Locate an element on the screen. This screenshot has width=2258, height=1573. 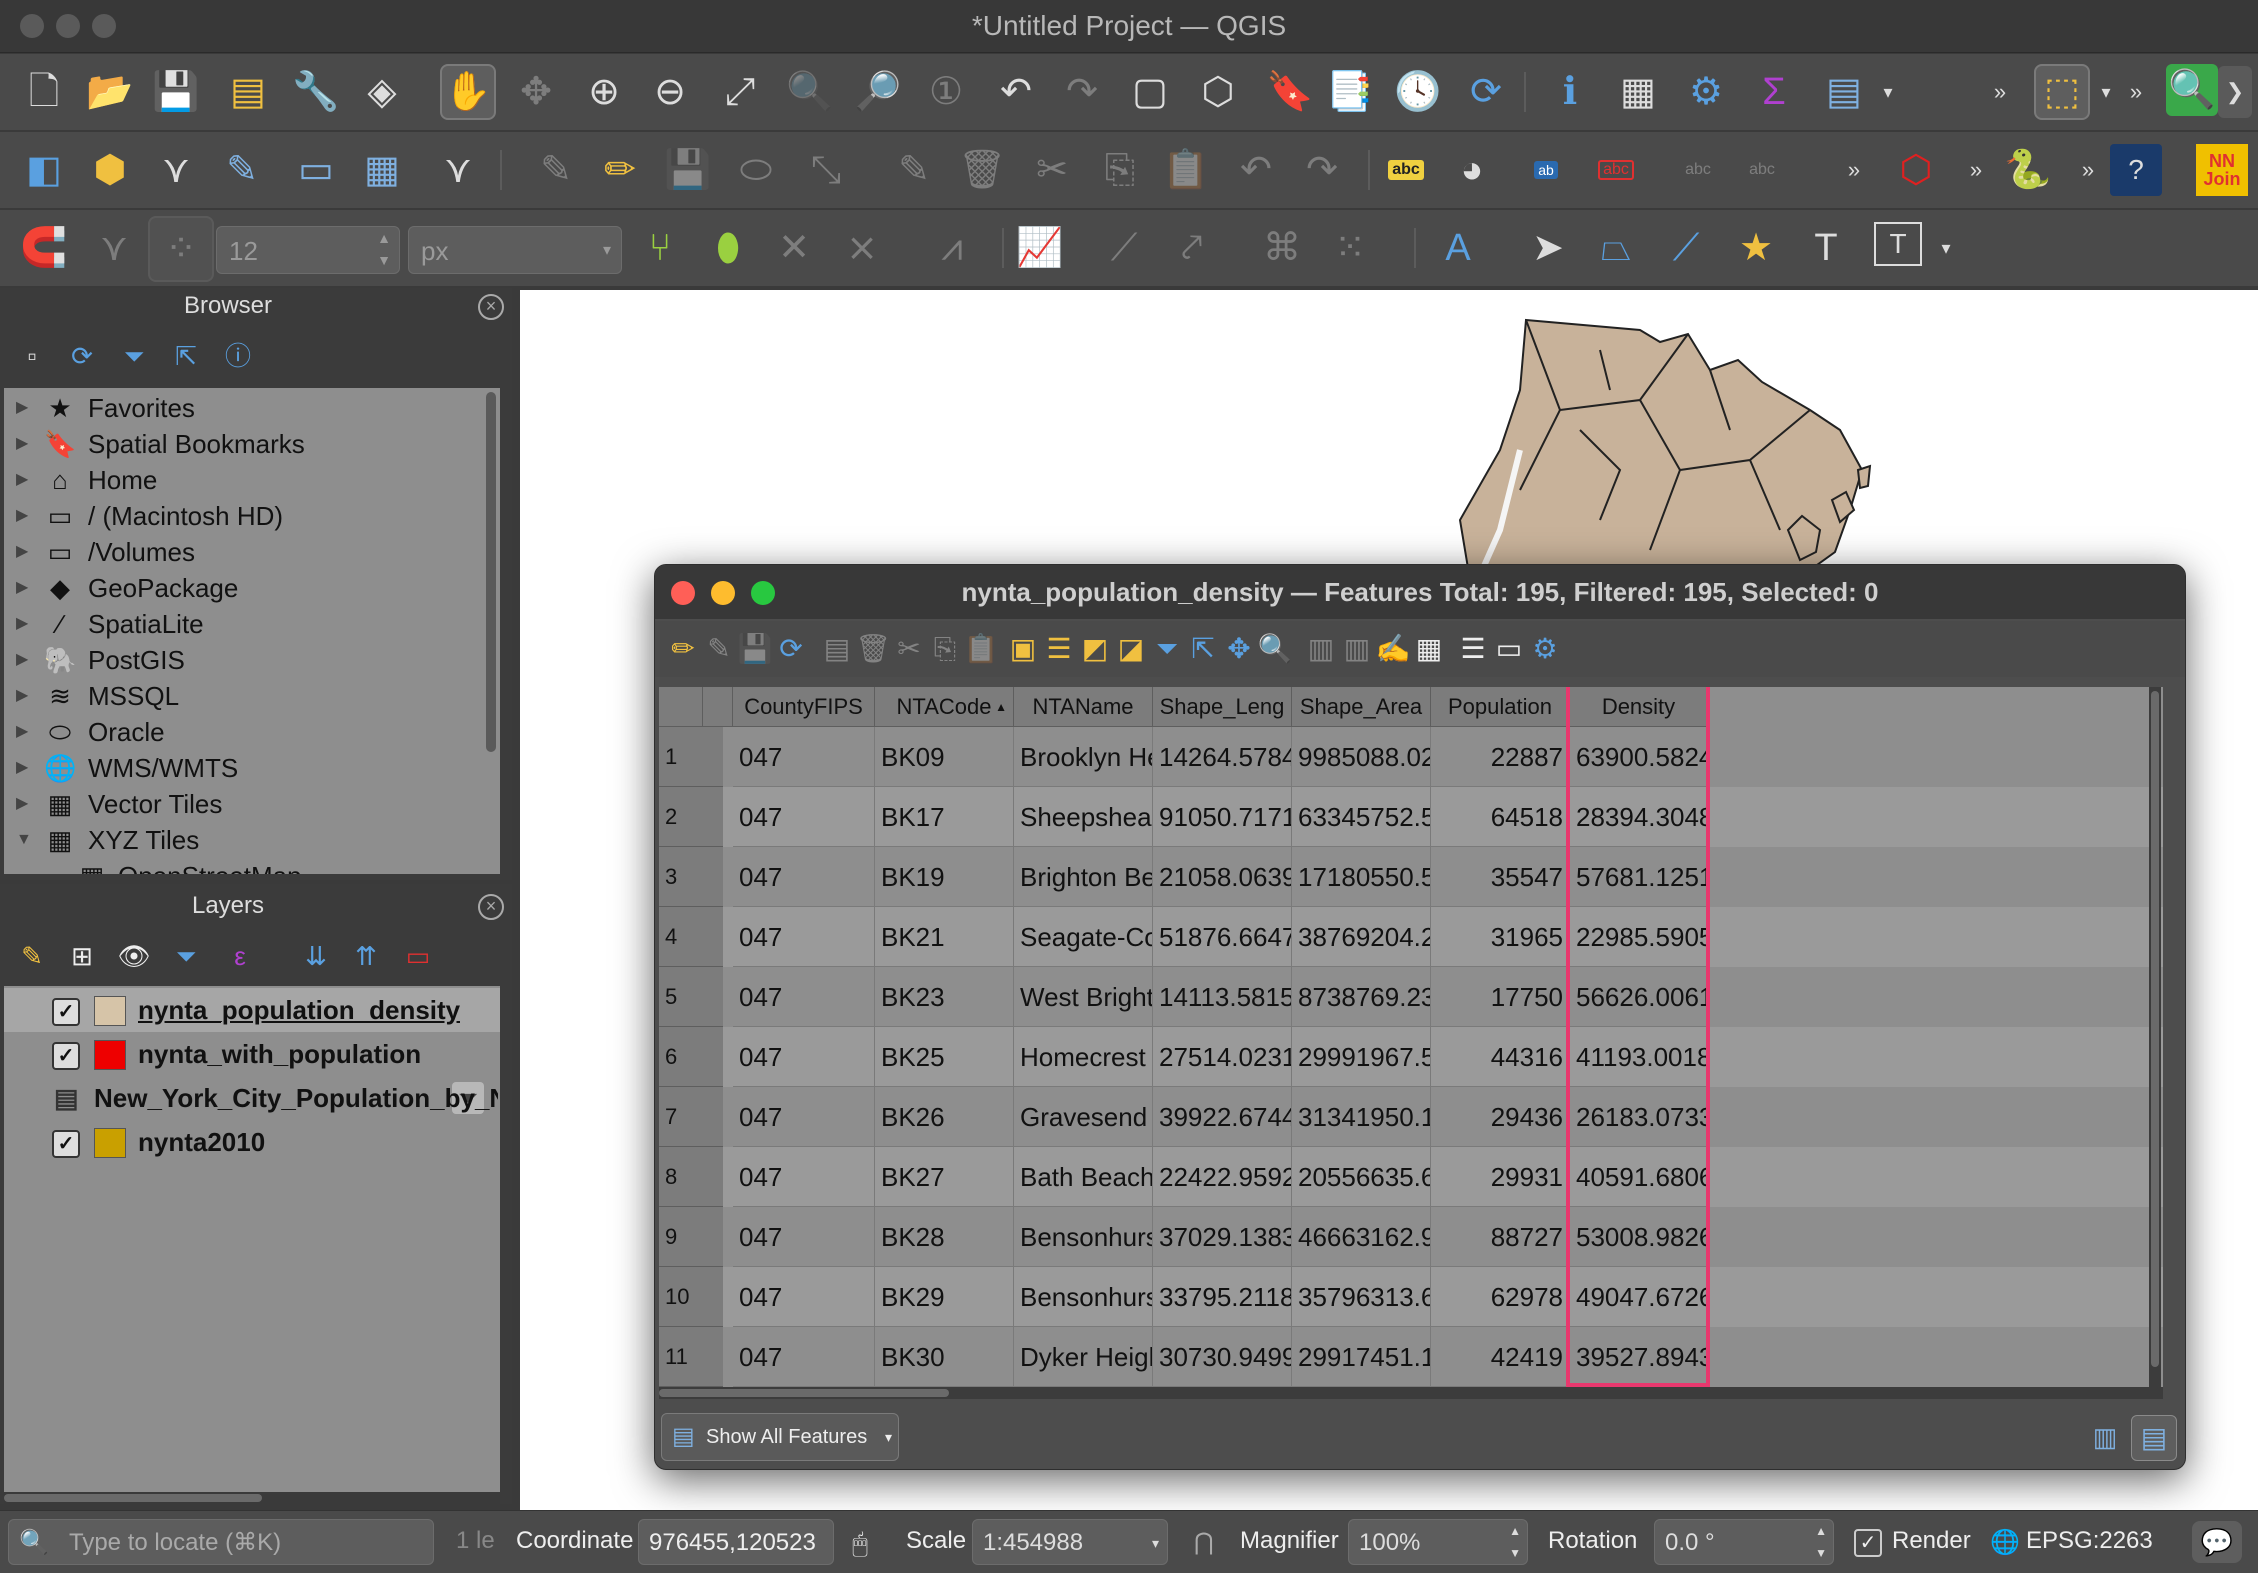
table-cell-ntacode: BK23 is located at coordinates (944, 997).